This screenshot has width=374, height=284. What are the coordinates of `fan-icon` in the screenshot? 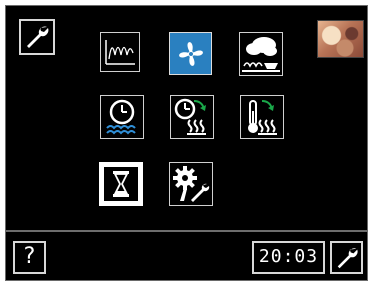 It's located at (190, 53).